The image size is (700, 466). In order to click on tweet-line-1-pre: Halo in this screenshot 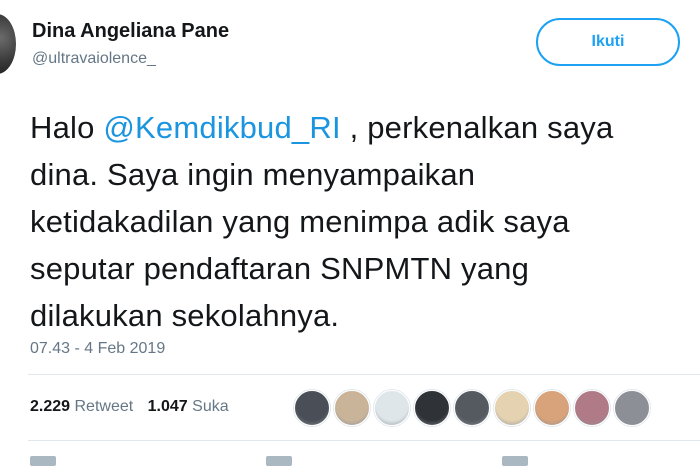, I will do `click(67, 127)`.